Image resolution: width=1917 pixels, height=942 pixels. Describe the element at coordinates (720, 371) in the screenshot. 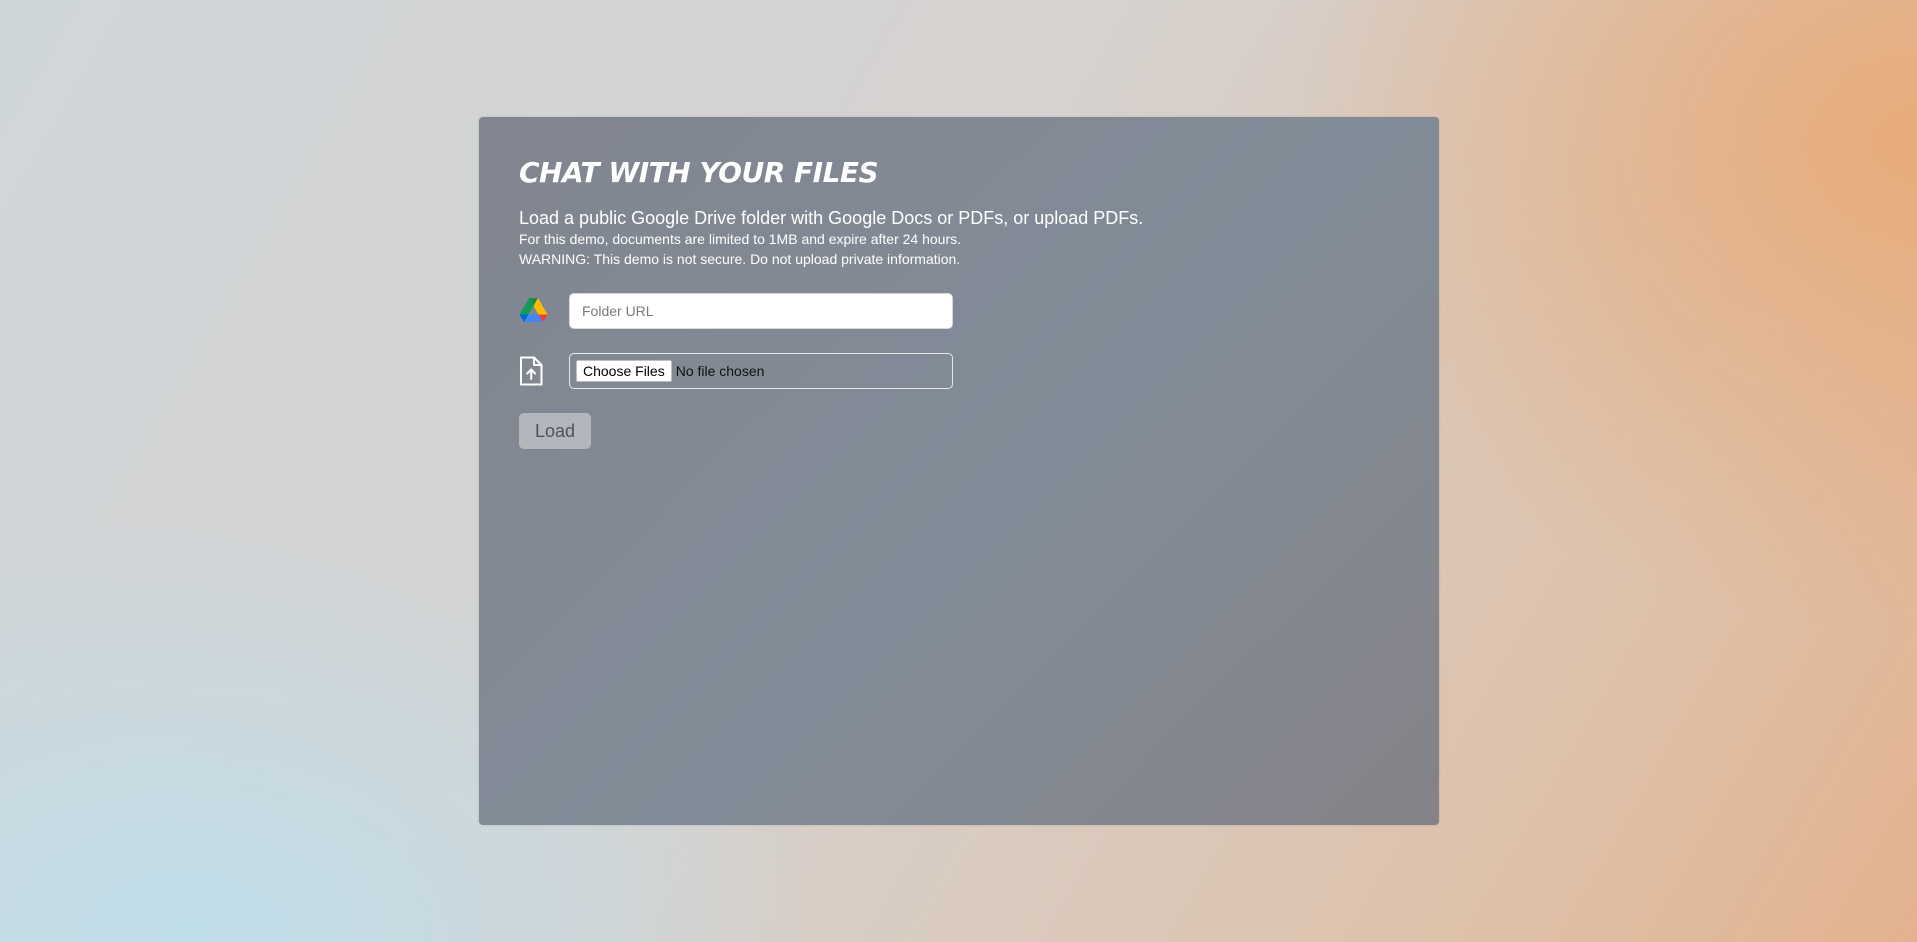

I see `file-status-text: No file chosen` at that location.